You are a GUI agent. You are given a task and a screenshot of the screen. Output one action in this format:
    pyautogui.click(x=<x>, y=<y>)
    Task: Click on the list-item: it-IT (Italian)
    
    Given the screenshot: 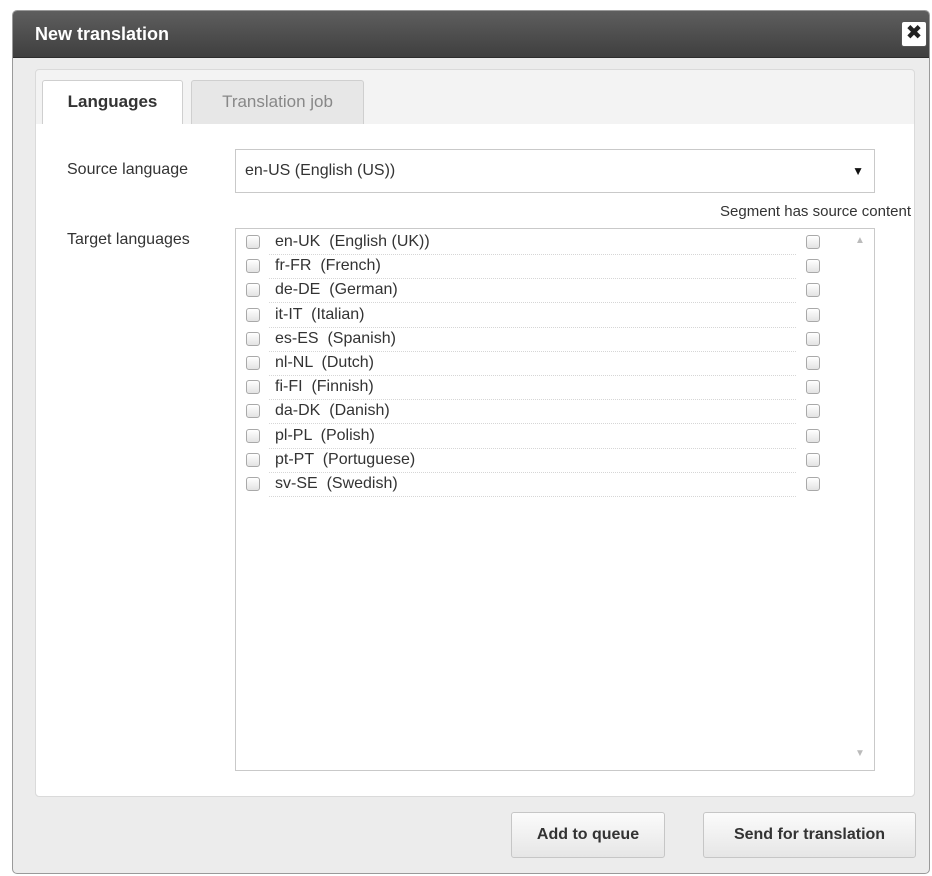 What is the action you would take?
    pyautogui.click(x=531, y=316)
    